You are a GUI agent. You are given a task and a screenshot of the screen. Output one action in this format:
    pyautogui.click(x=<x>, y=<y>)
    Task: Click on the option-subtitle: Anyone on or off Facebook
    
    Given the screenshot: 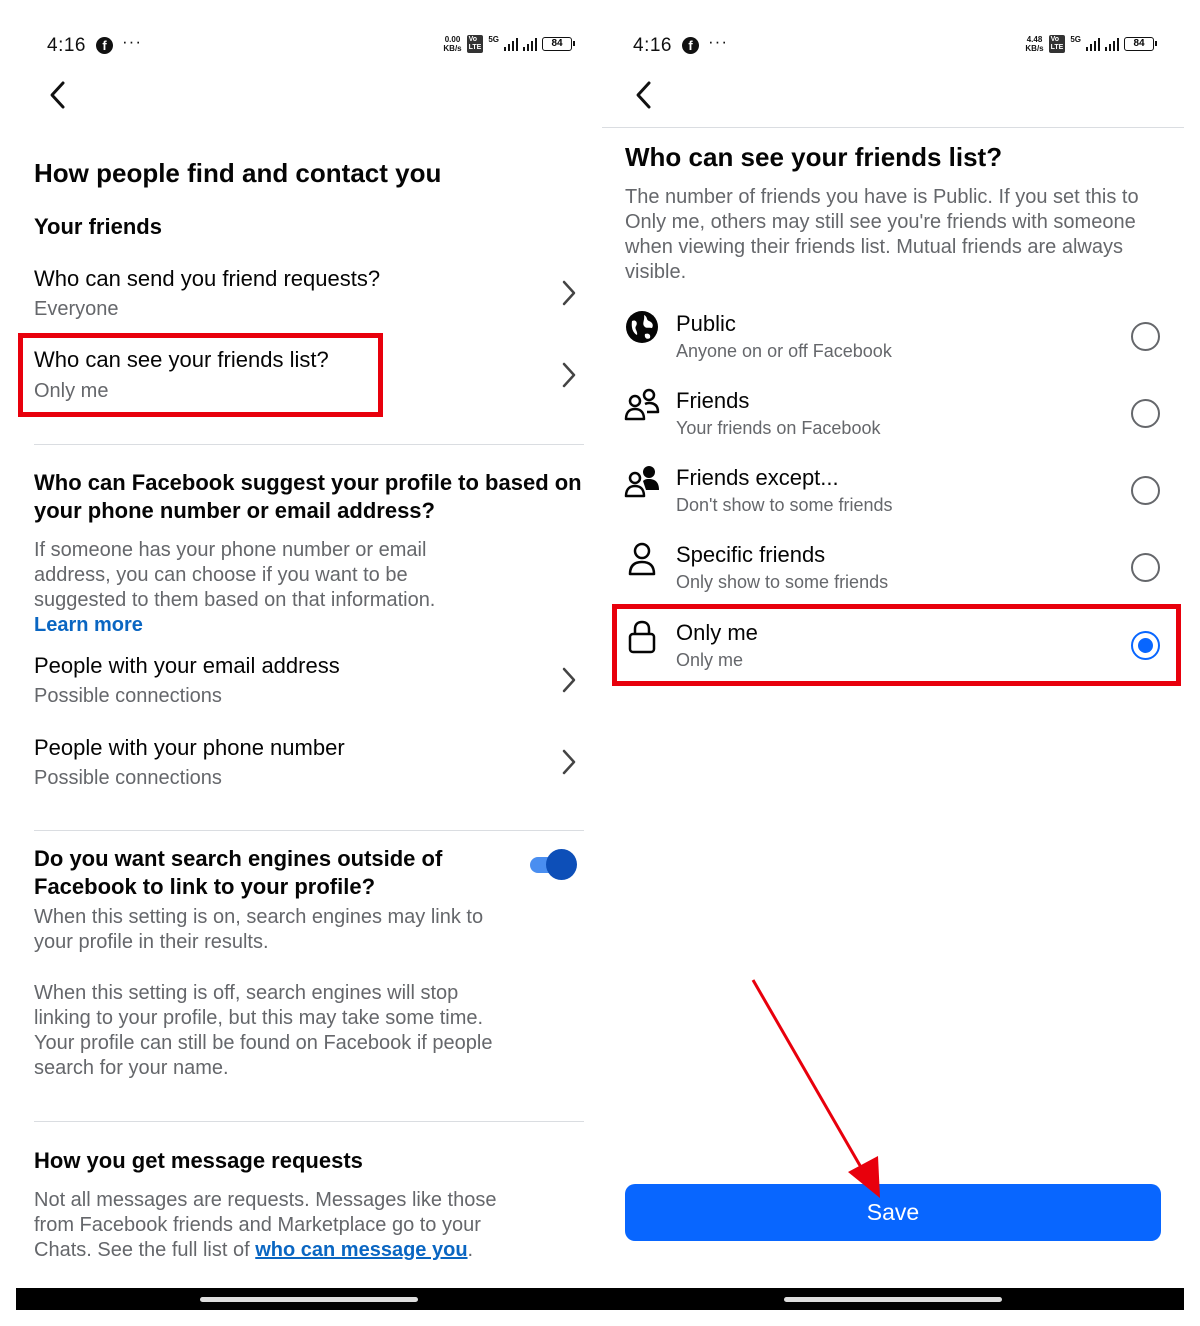 What is the action you would take?
    pyautogui.click(x=784, y=351)
    